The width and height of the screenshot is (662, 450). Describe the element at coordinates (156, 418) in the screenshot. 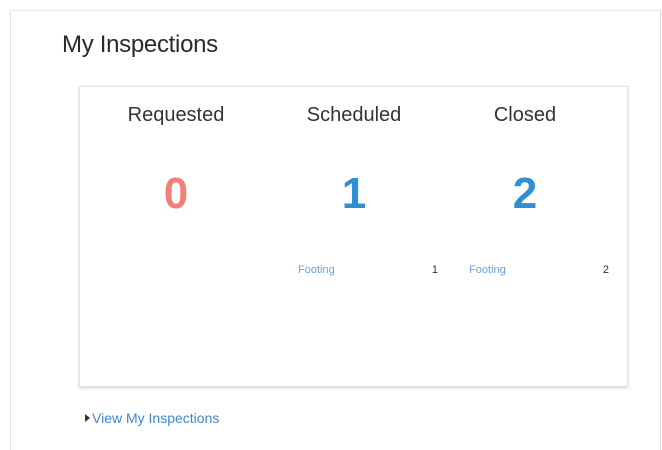

I see `view-my-inspections-label: View My Inspections` at that location.